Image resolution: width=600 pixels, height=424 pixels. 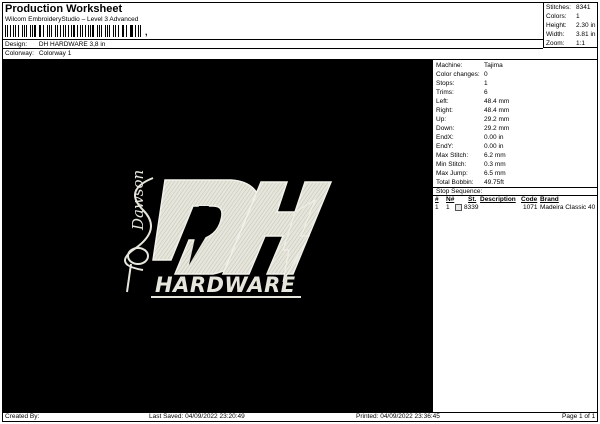 What do you see at coordinates (529, 199) in the screenshot?
I see `col-code: Code` at bounding box center [529, 199].